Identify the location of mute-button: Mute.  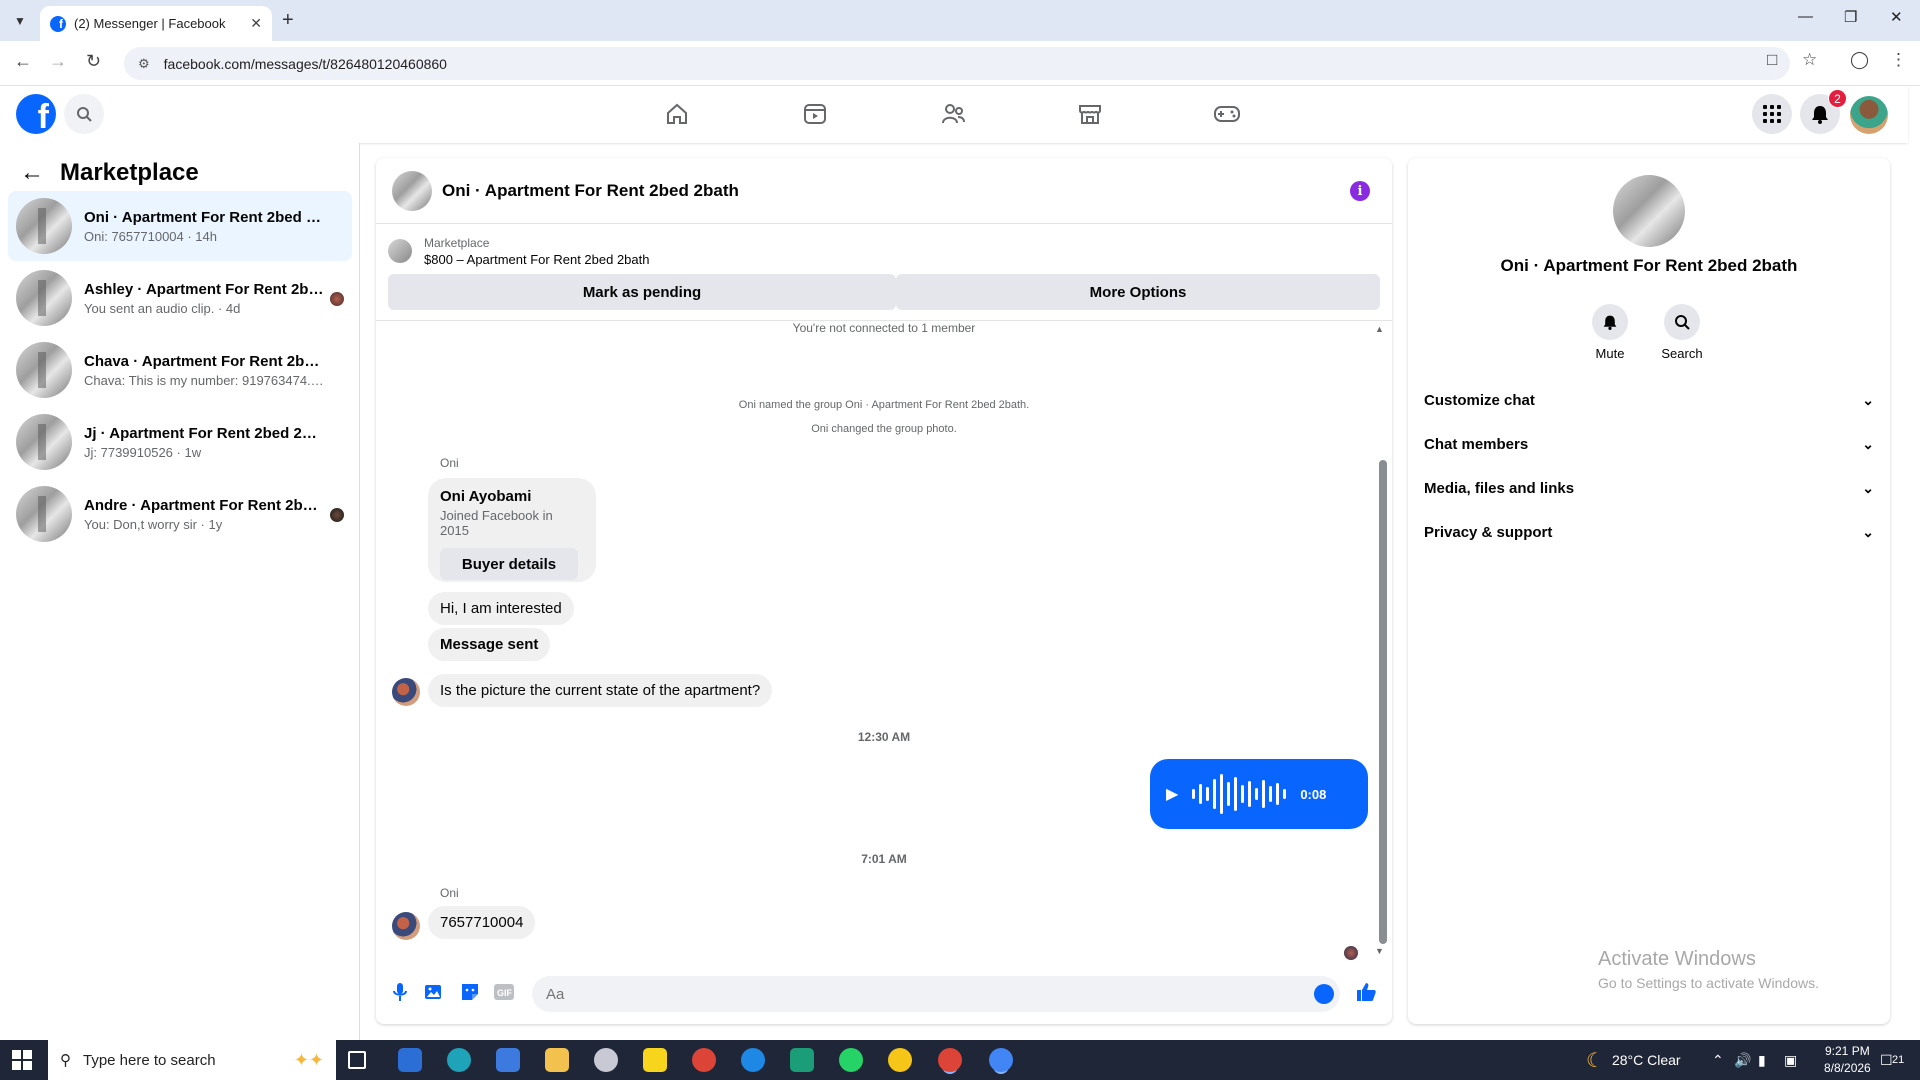
(1610, 332).